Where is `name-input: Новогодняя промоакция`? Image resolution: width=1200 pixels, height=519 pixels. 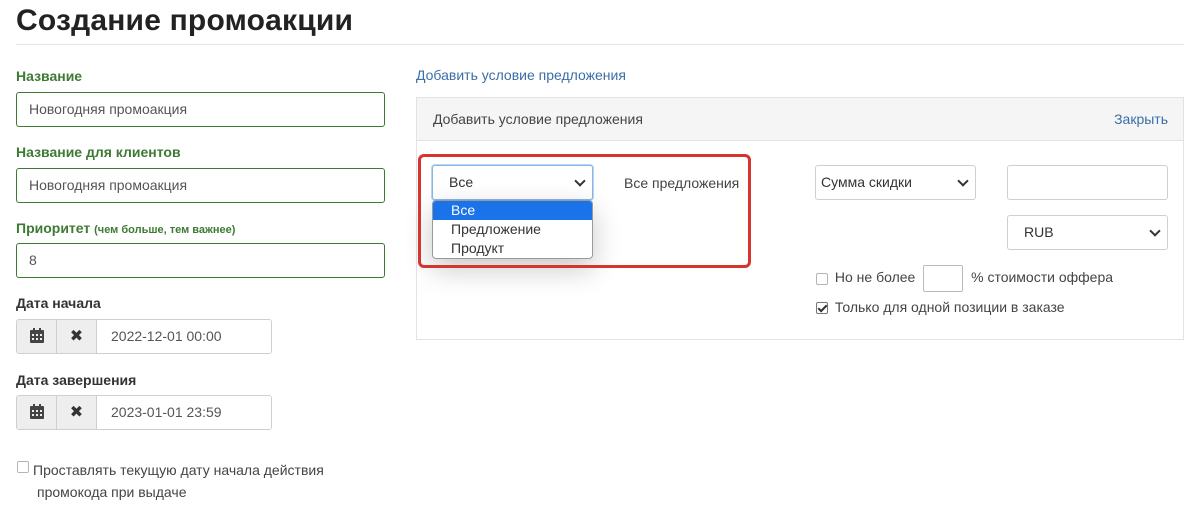
name-input: Новогодняя промоакция is located at coordinates (200, 109).